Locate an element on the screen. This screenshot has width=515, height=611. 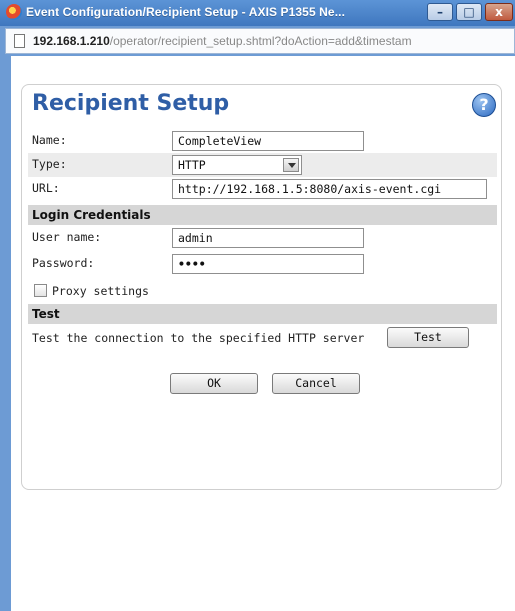
username-field: admin is located at coordinates (268, 238).